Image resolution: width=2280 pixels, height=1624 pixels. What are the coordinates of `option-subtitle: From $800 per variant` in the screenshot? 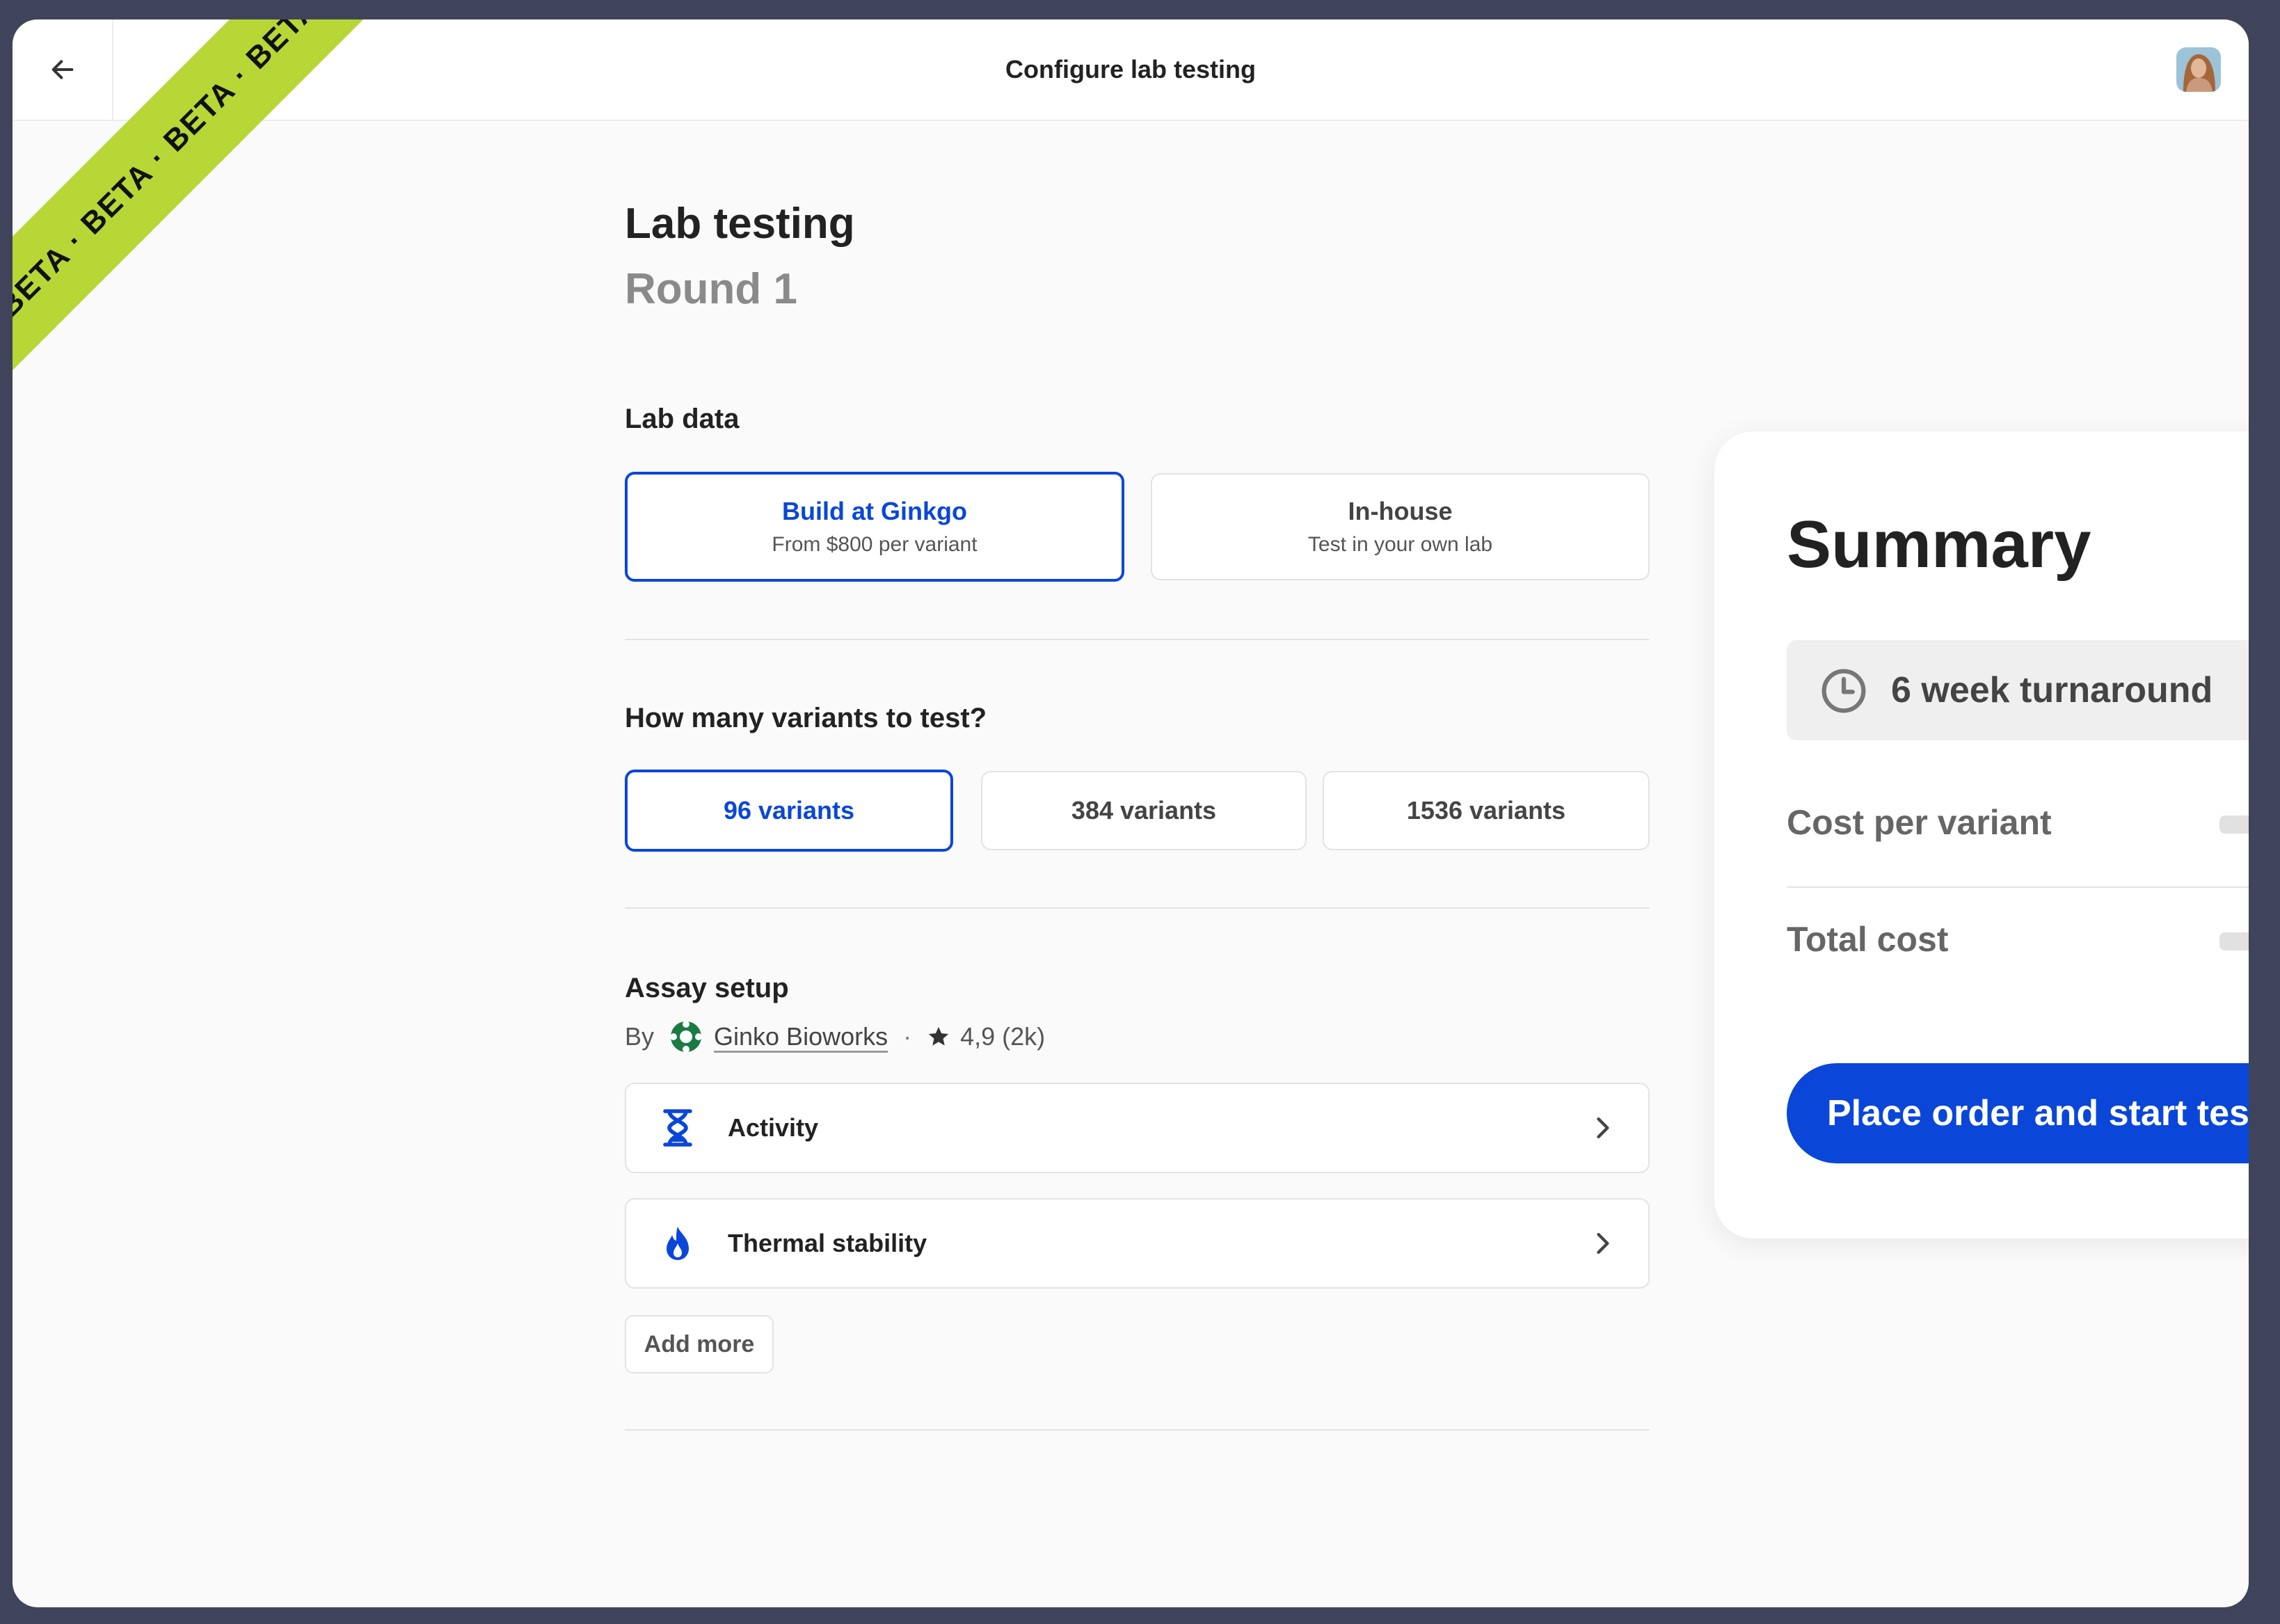 It's located at (875, 544).